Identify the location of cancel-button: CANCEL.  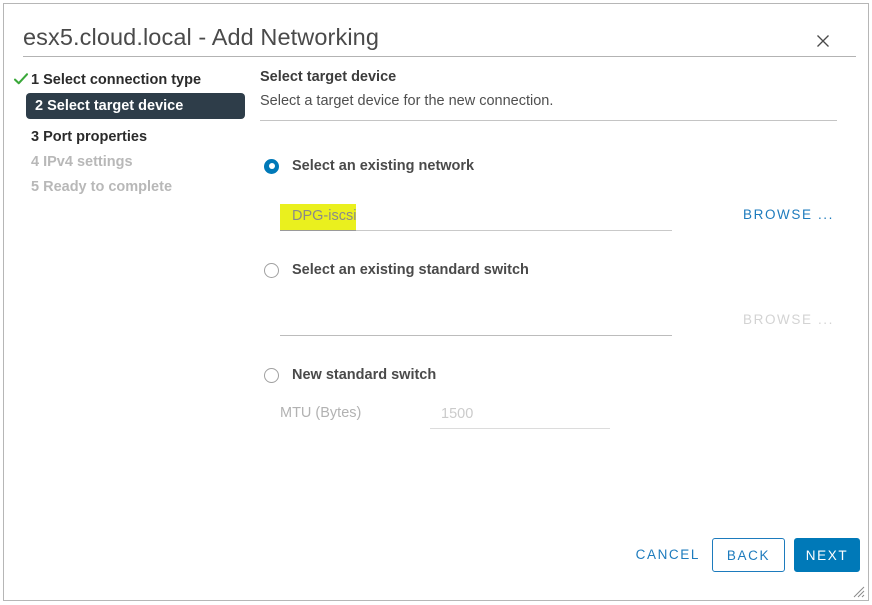
(668, 555).